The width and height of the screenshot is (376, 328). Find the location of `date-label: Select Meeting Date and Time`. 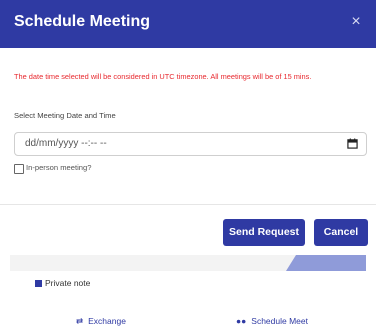

date-label: Select Meeting Date and Time is located at coordinates (65, 115).